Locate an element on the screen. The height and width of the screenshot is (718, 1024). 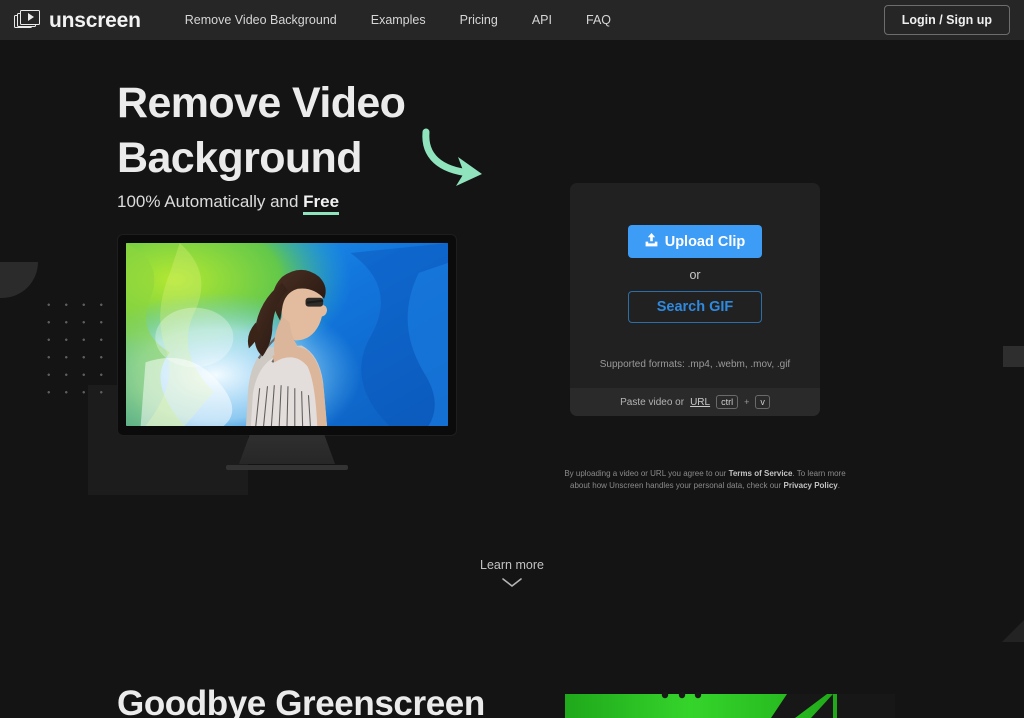
paste-url-bar: Paste video or URL ctrl + v is located at coordinates (695, 402).